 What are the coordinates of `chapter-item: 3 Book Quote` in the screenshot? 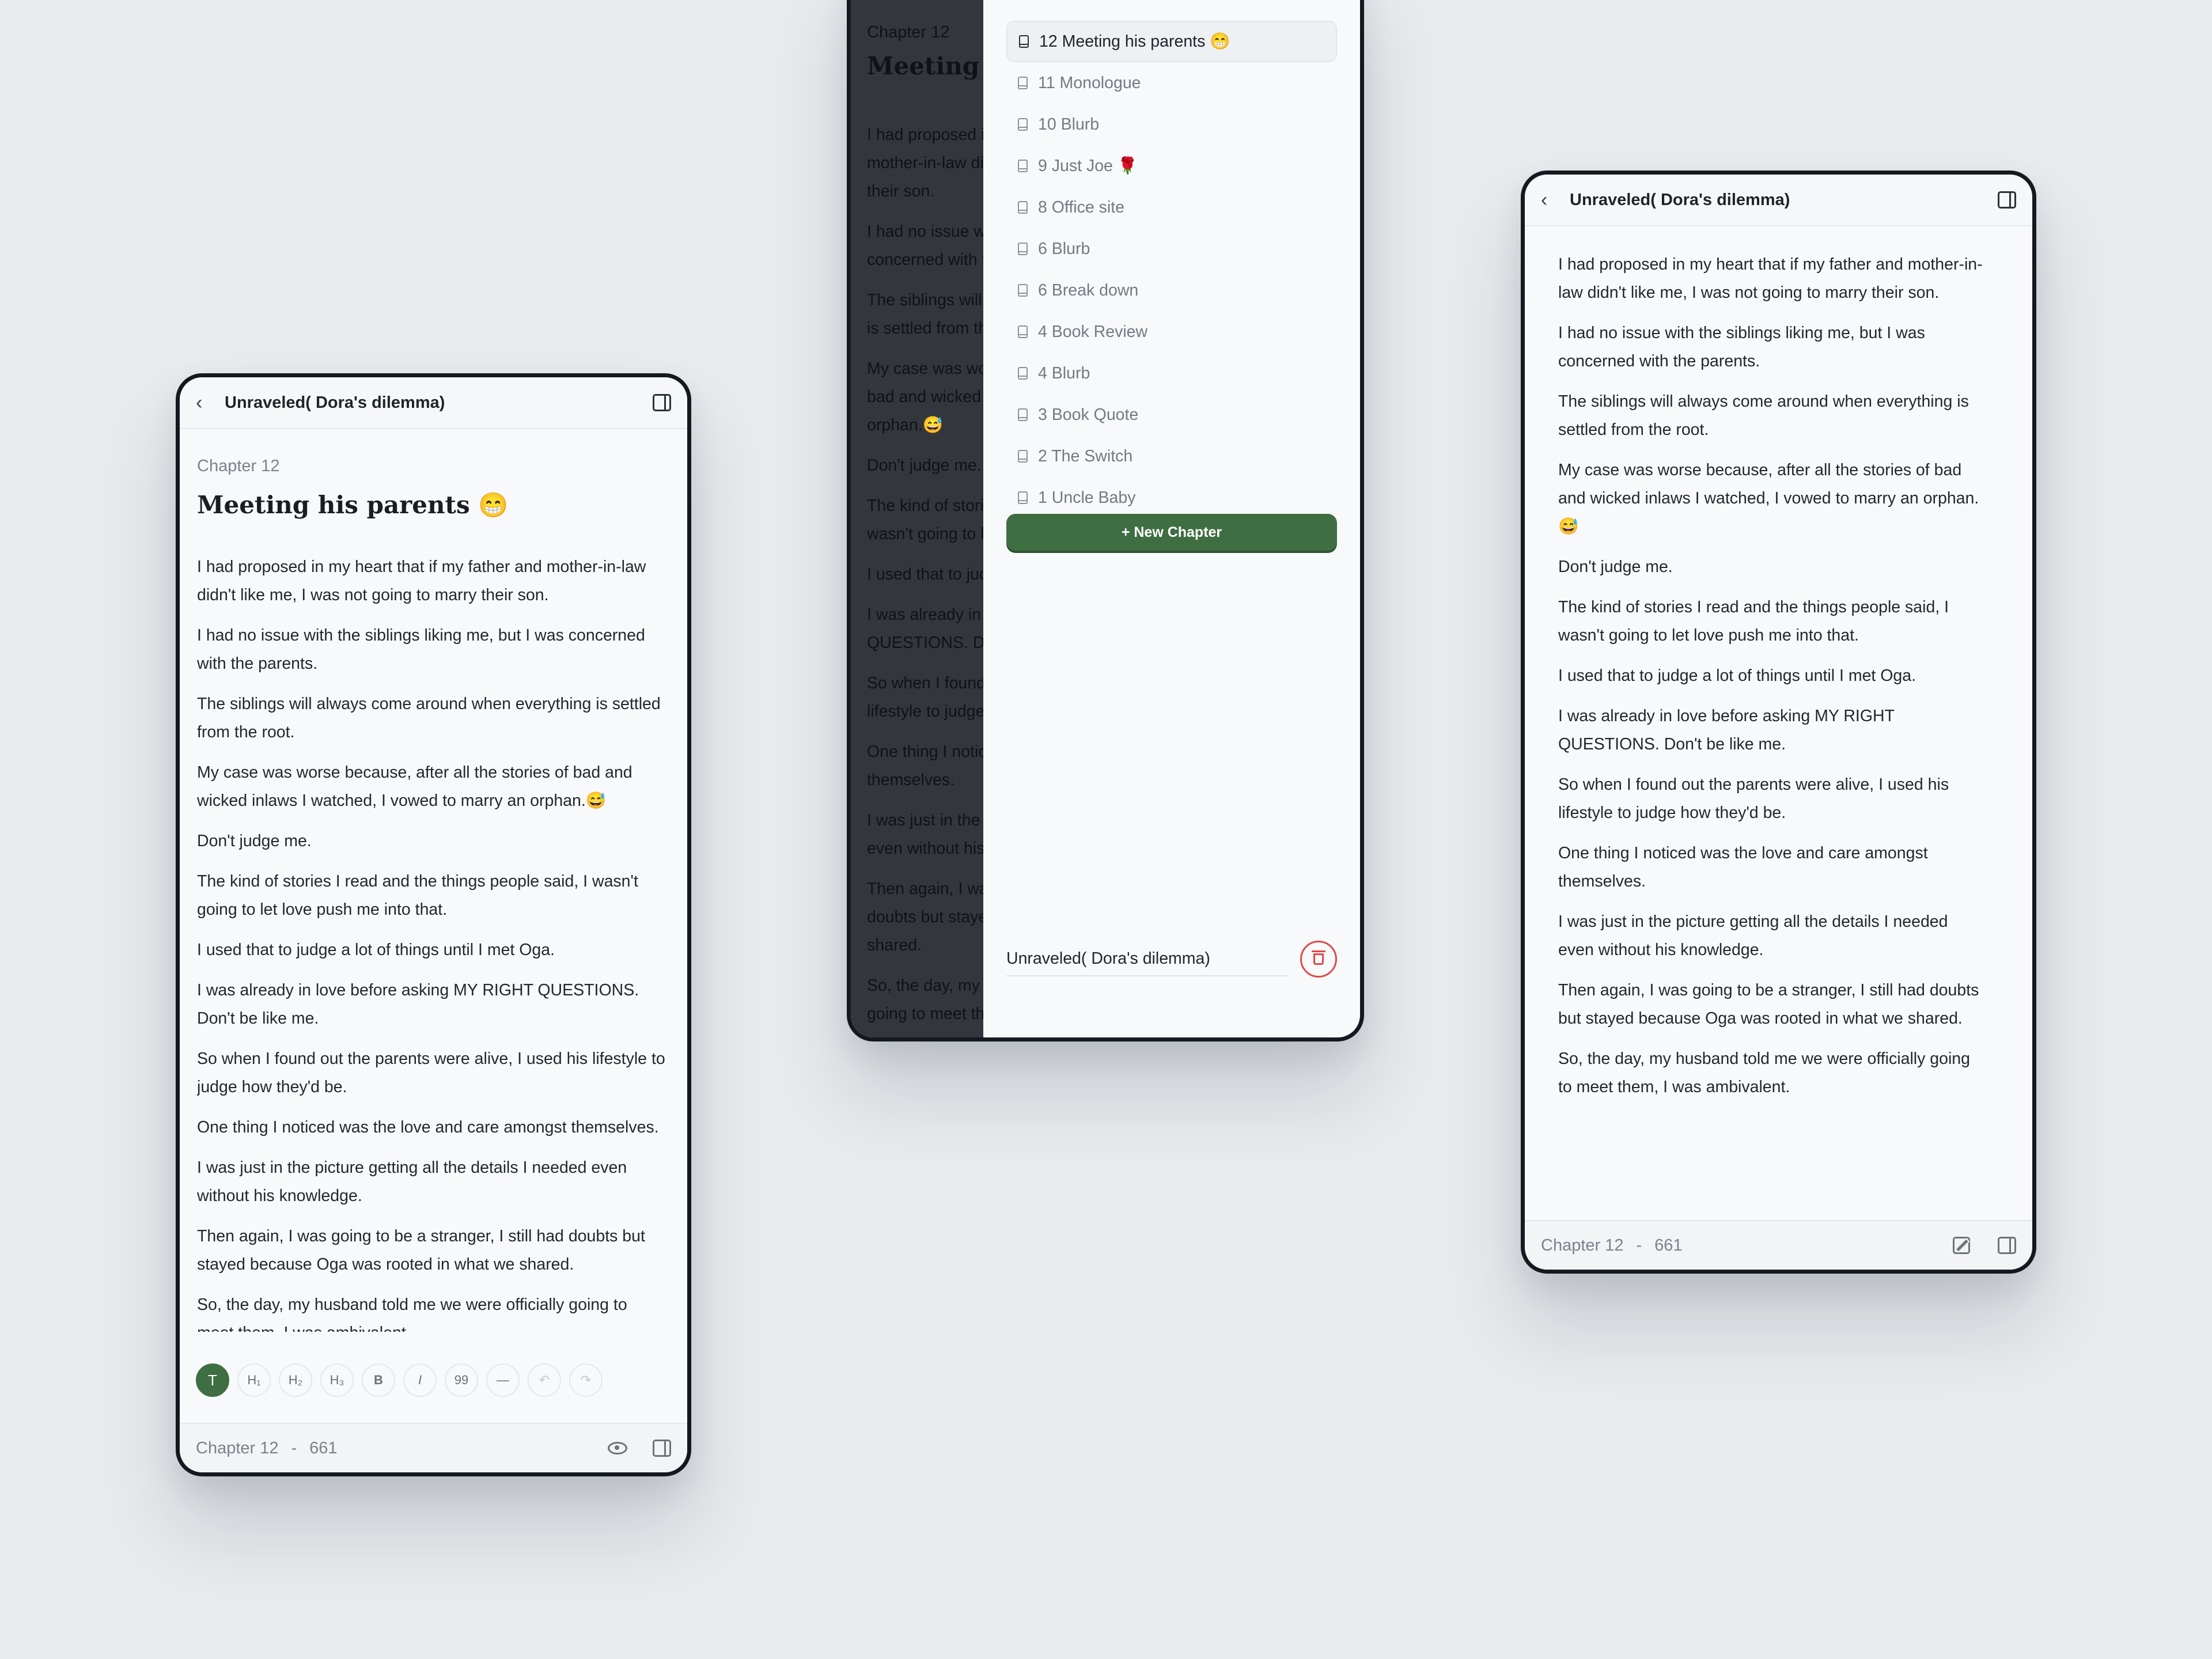 It's located at (1171, 414).